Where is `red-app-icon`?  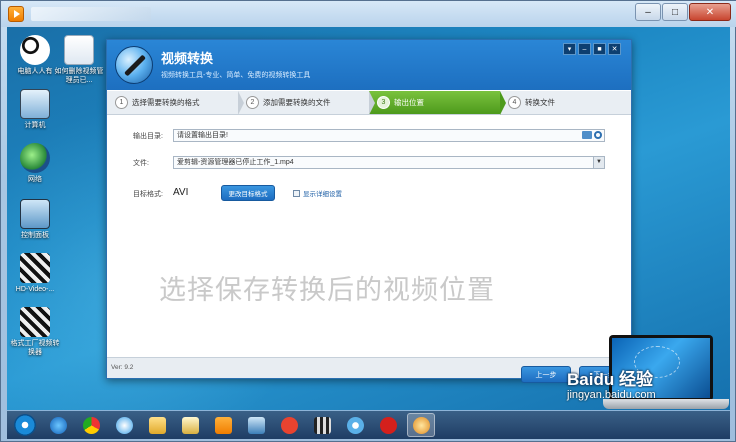 red-app-icon is located at coordinates (388, 425).